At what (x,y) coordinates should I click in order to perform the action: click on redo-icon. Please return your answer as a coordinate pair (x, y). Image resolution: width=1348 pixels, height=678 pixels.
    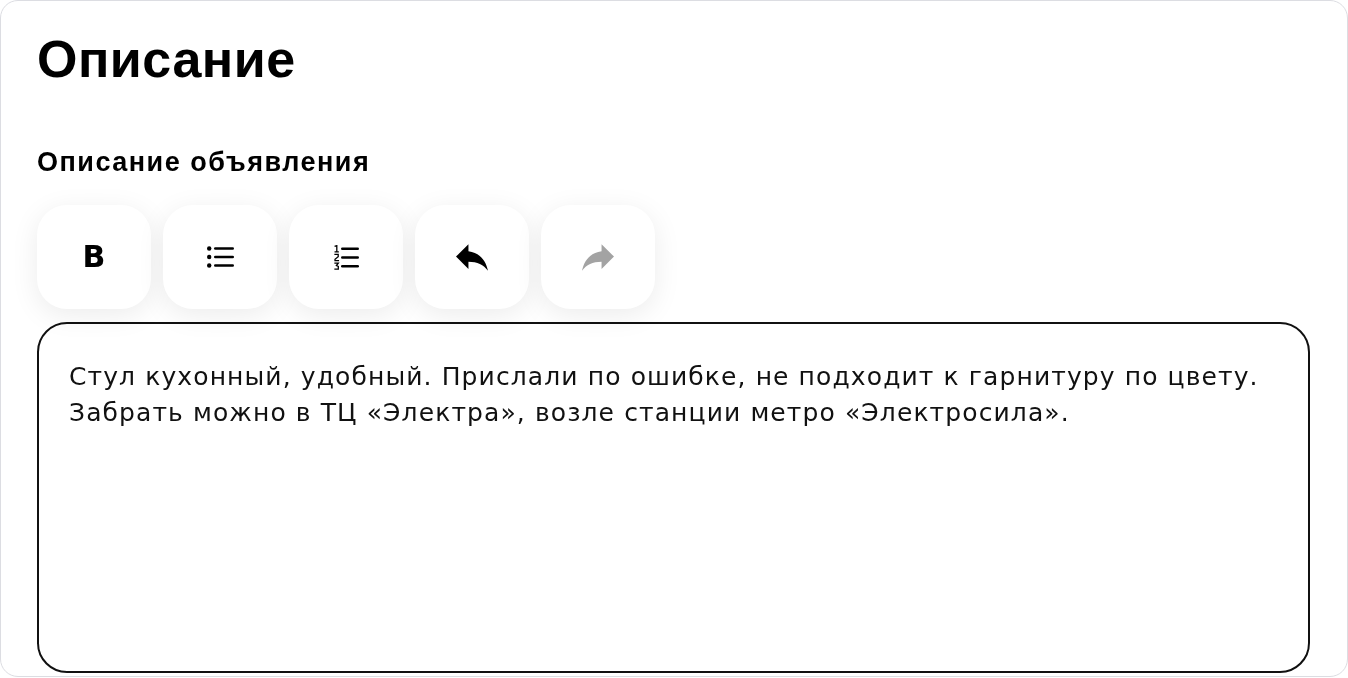
    Looking at the image, I should click on (598, 257).